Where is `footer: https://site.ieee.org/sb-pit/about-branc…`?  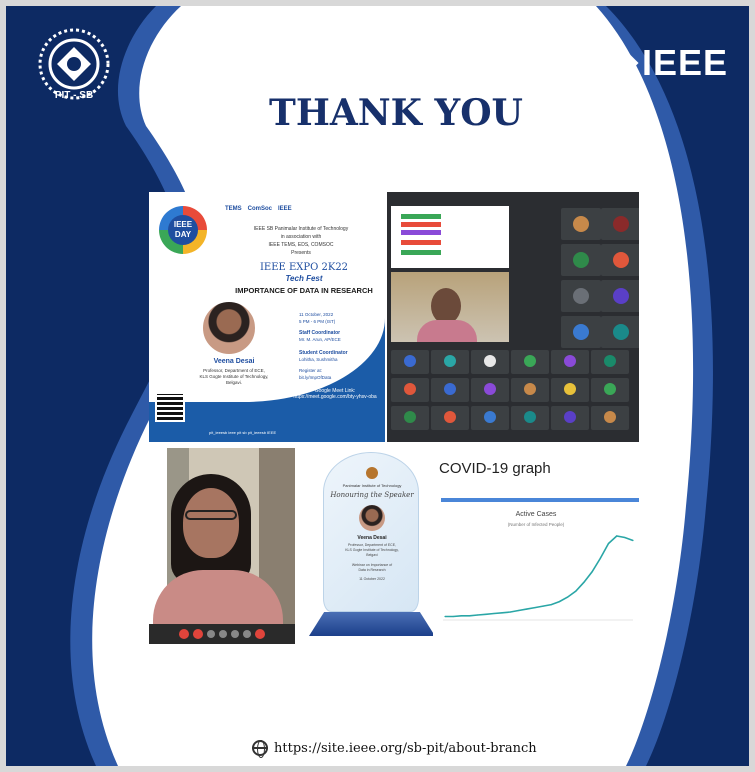
footer: https://site.ieee.org/sb-pit/about-branc… is located at coordinates (394, 749).